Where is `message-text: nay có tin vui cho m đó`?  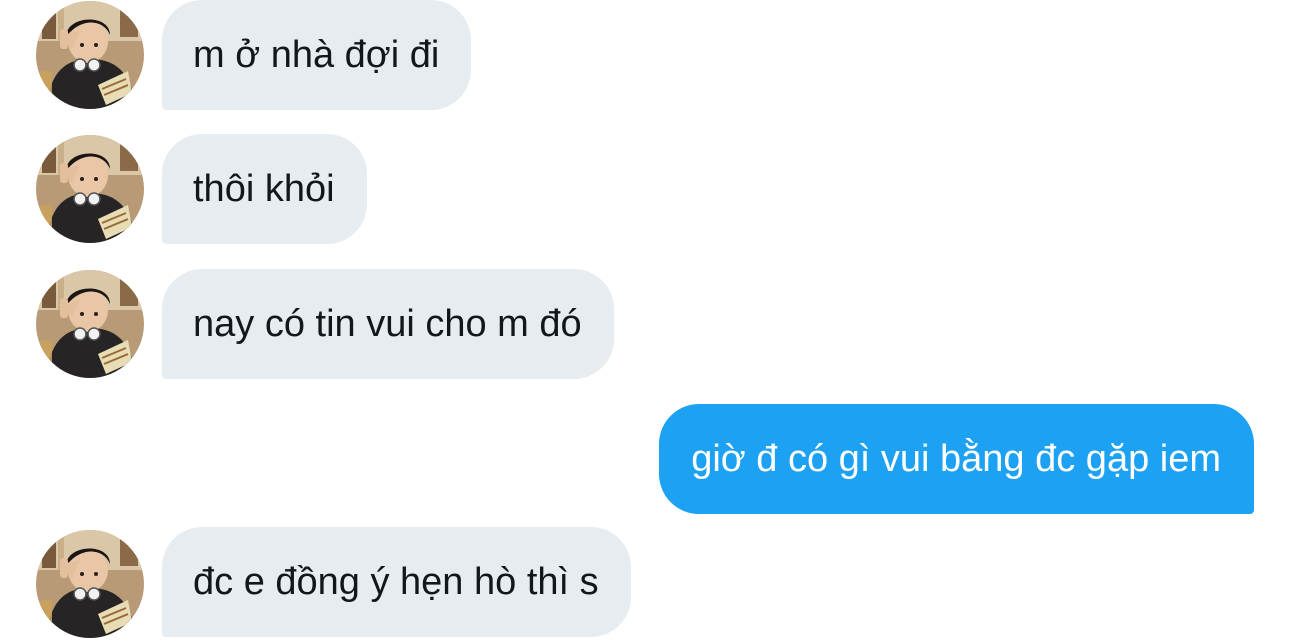 message-text: nay có tin vui cho m đó is located at coordinates (387, 323).